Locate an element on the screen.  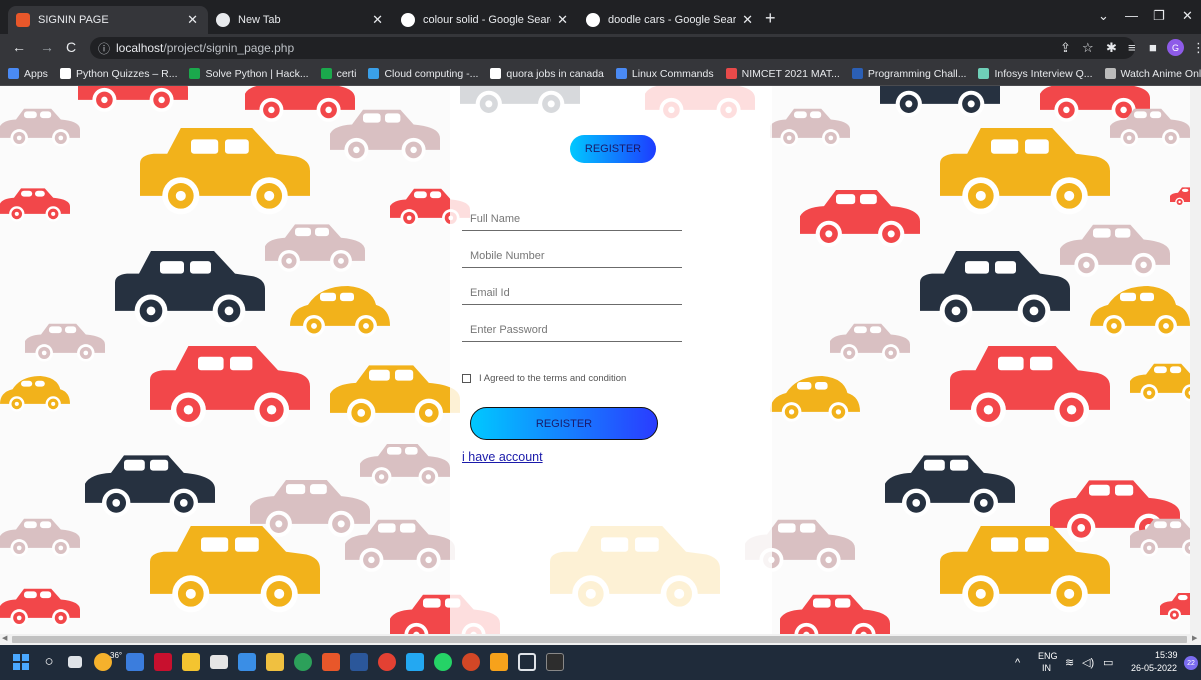
volume-icon: ◁) is located at coordinates (1088, 662).